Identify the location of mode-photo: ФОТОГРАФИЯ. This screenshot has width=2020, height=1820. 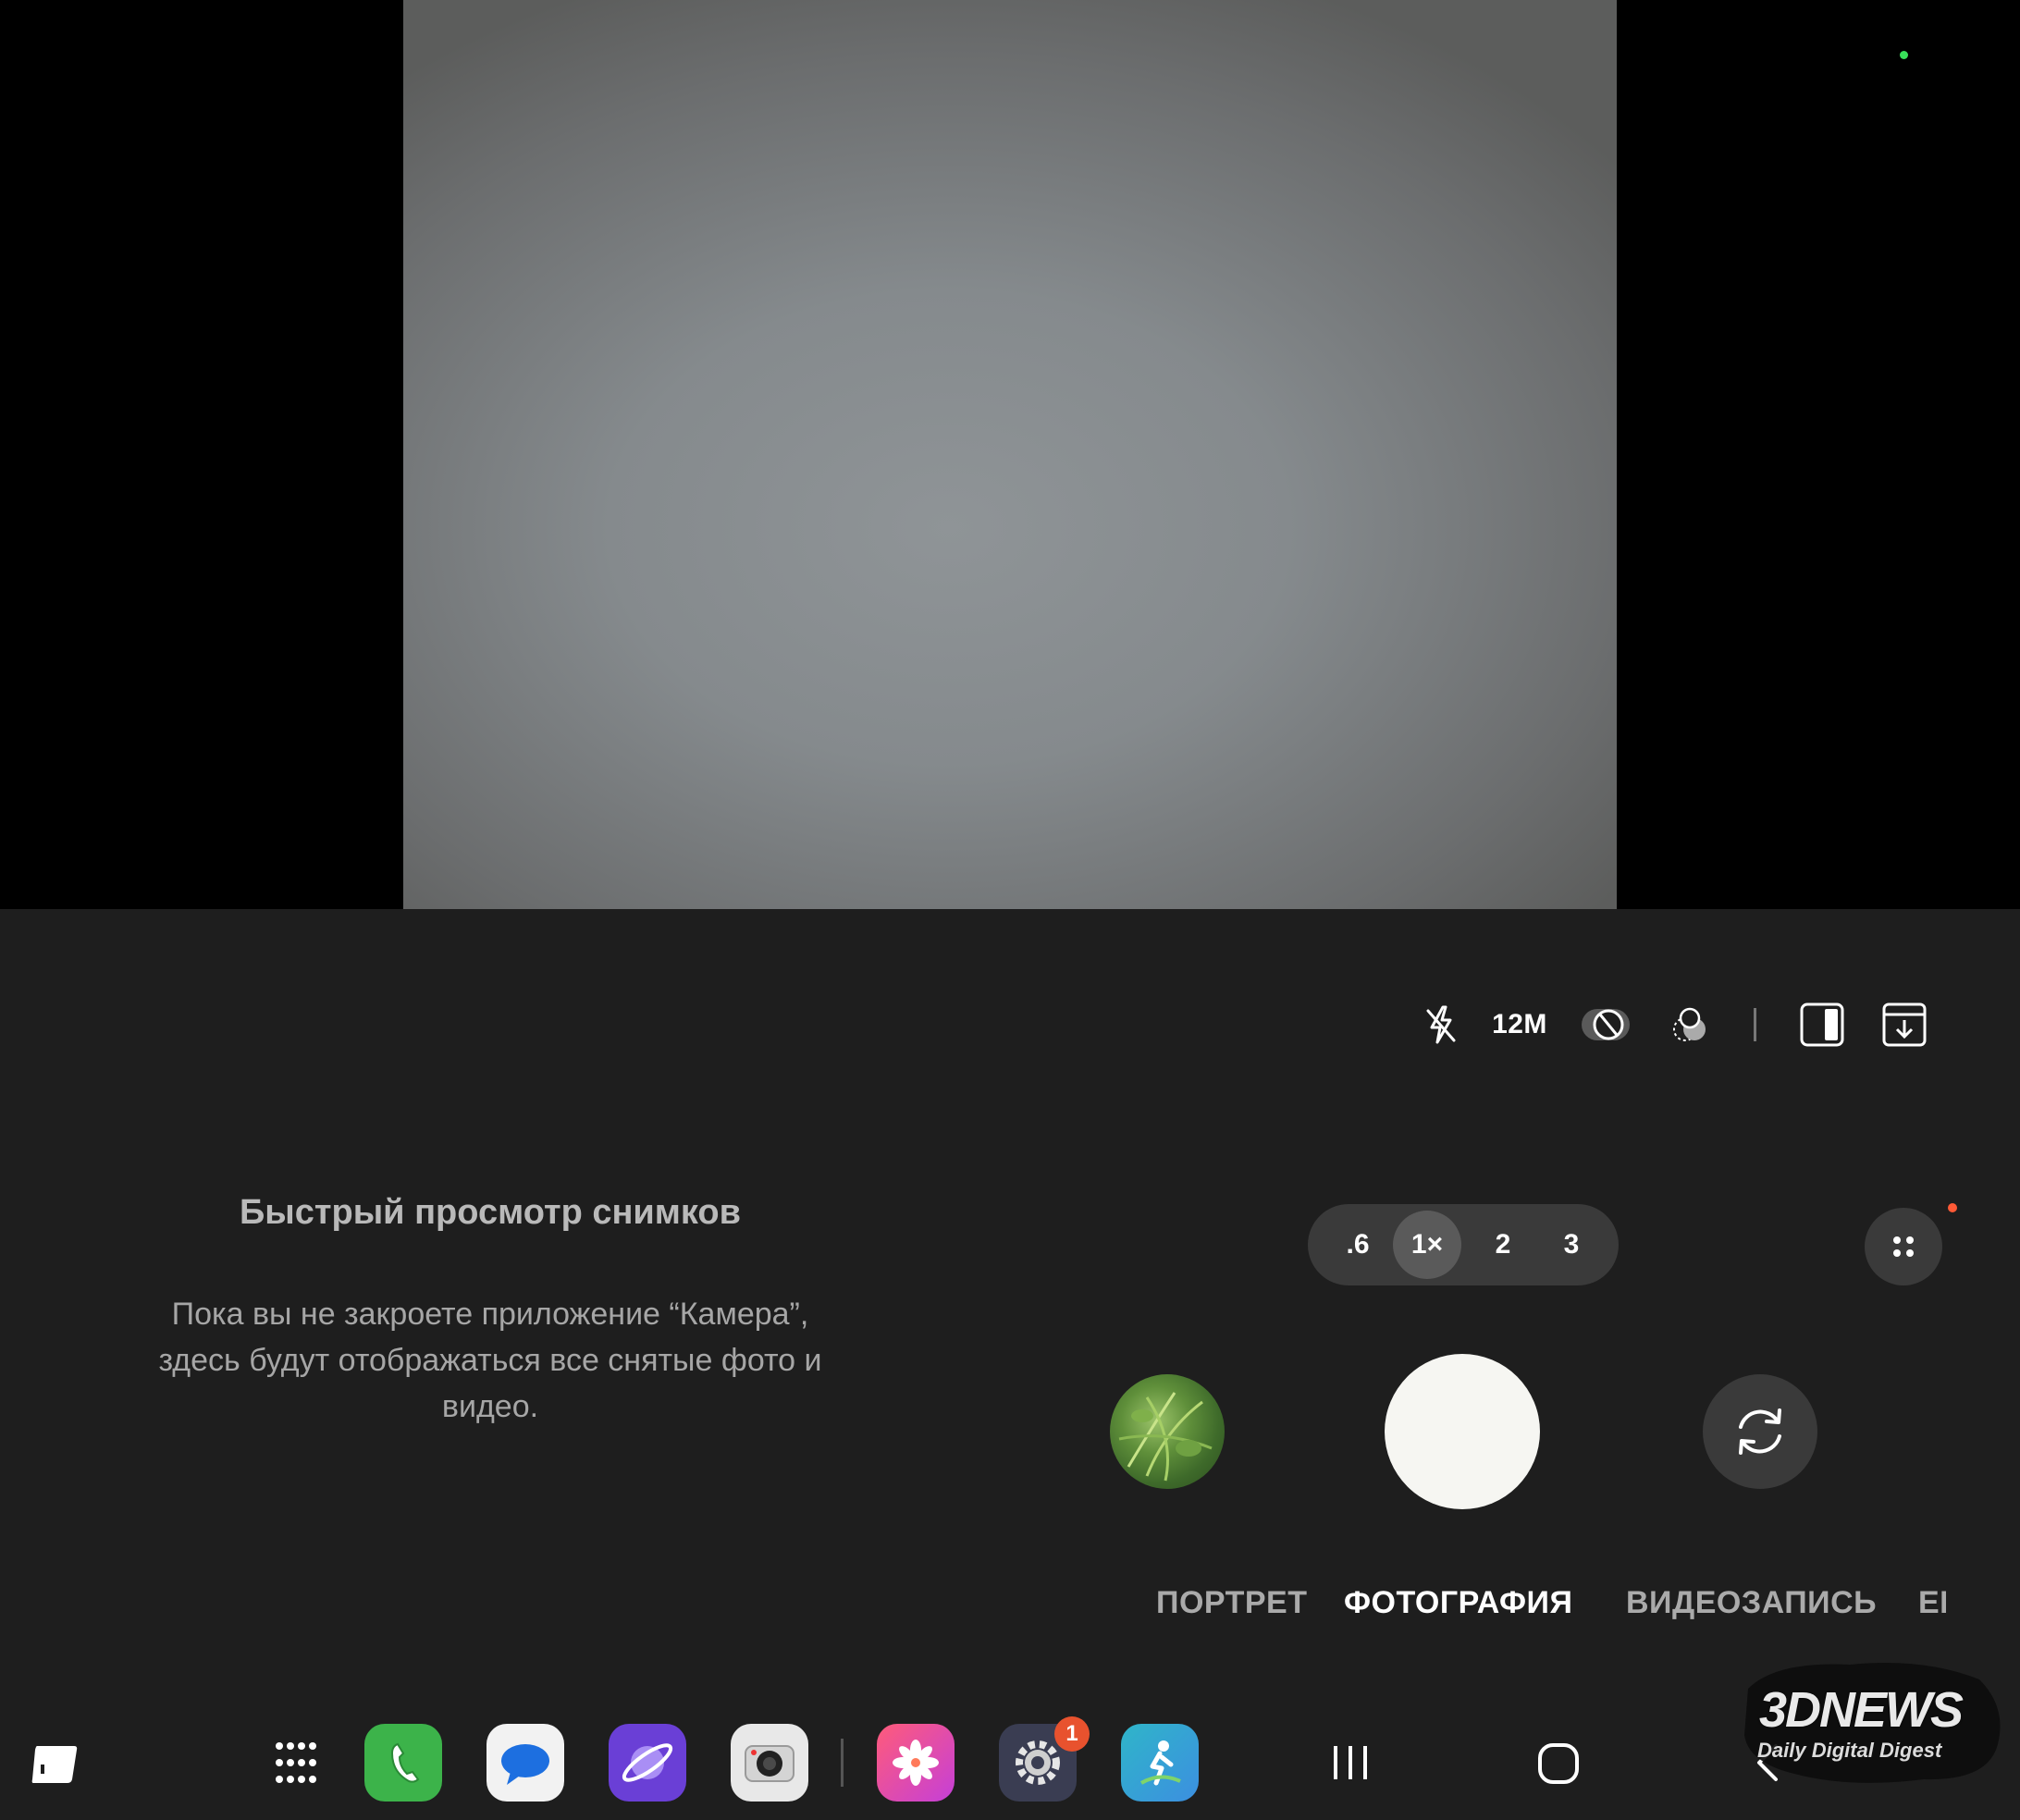
(1458, 1603).